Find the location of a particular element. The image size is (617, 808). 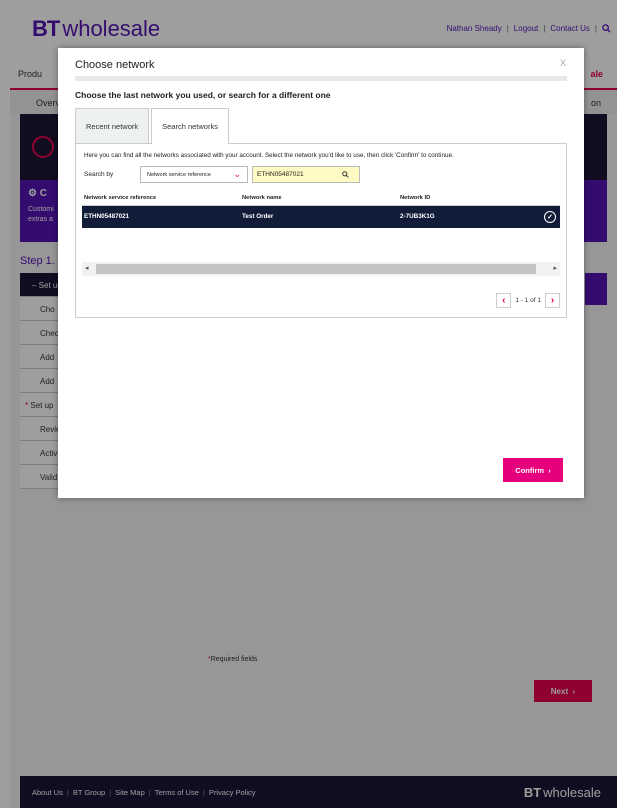

search-by-label: Search by is located at coordinates (99, 174).